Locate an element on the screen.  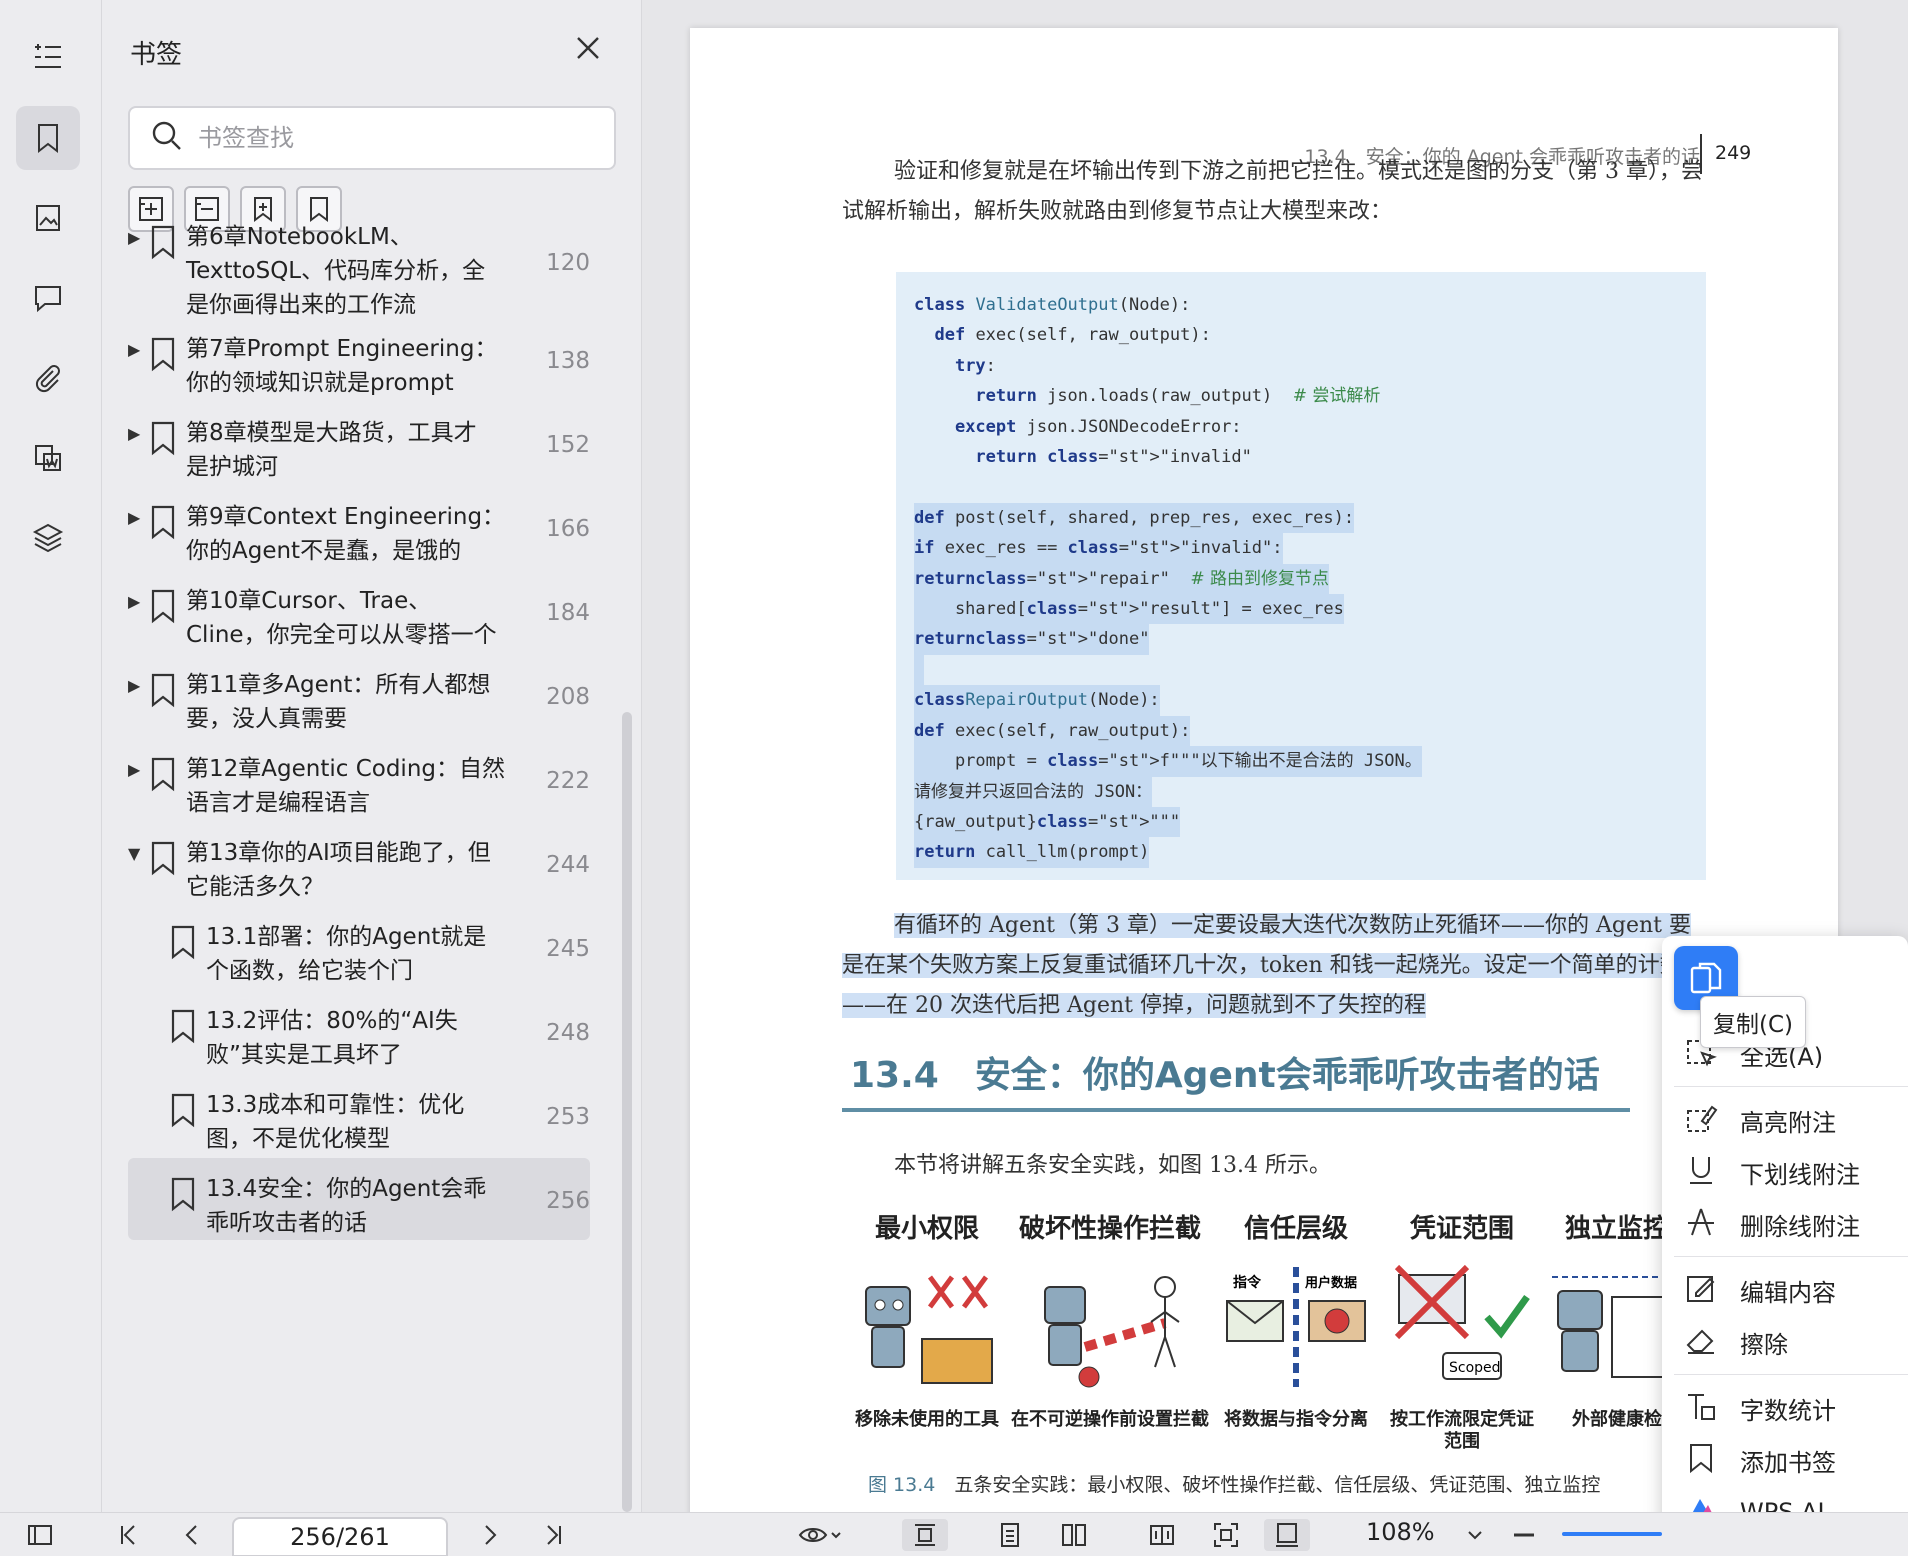
figure-tag-label: 指令 is located at coordinates (1247, 1282).